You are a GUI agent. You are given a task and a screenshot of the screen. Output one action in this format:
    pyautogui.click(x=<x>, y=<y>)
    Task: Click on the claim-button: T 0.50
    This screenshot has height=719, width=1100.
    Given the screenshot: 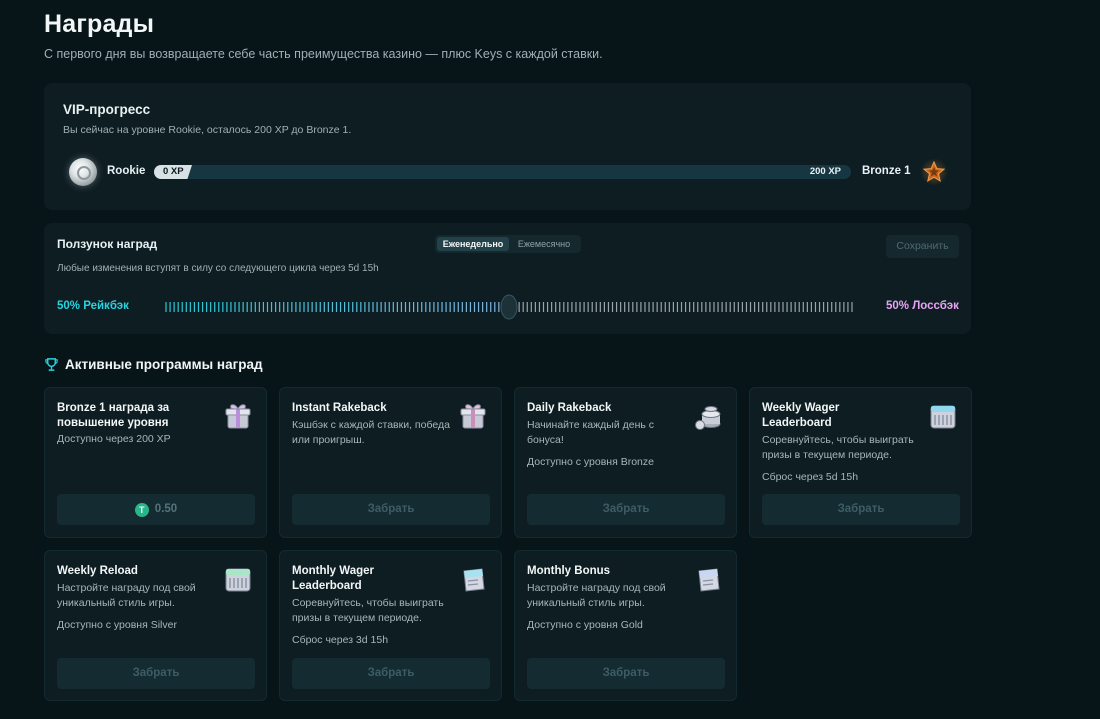 What is the action you would take?
    pyautogui.click(x=156, y=509)
    